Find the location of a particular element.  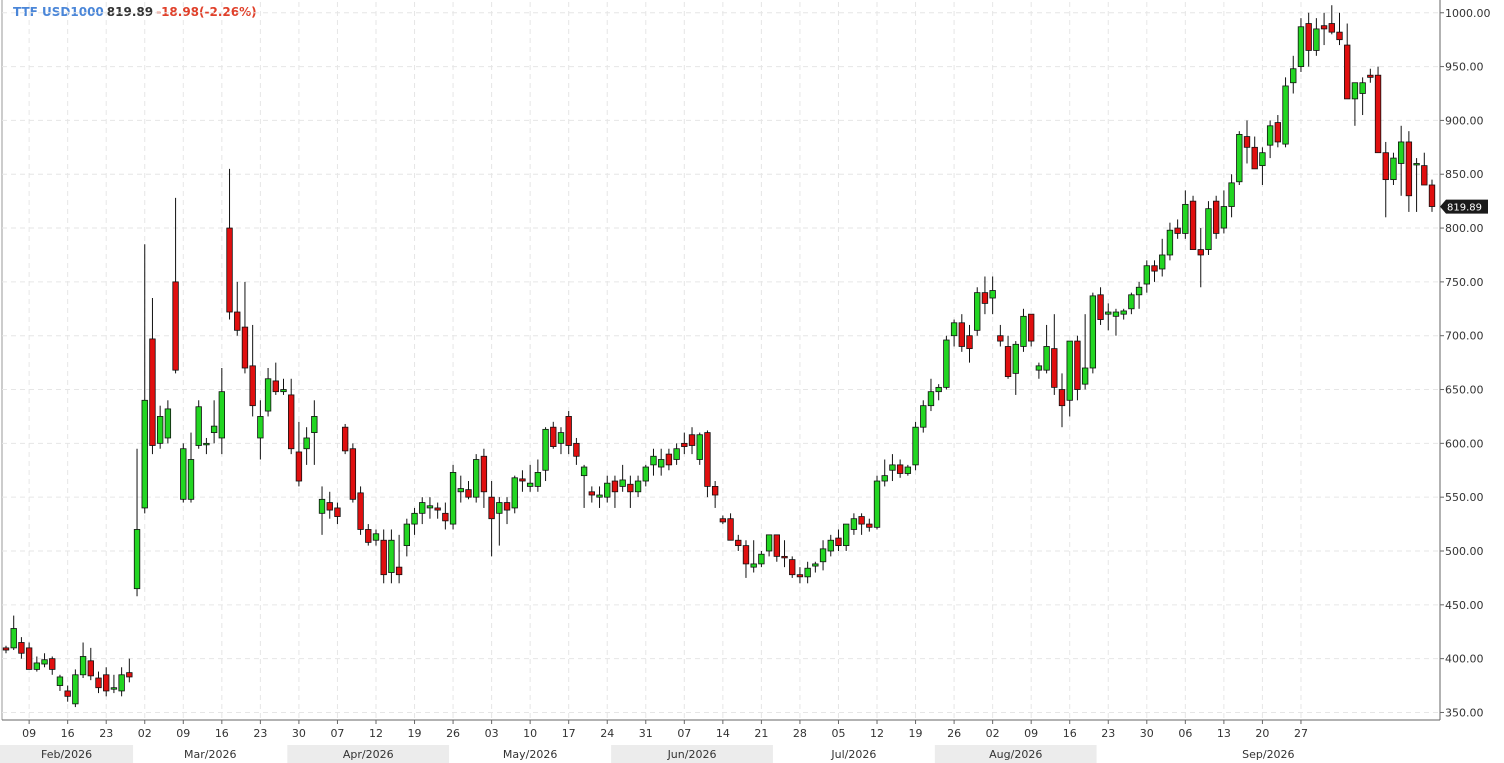

x-tick-label: 07 is located at coordinates (337, 733).